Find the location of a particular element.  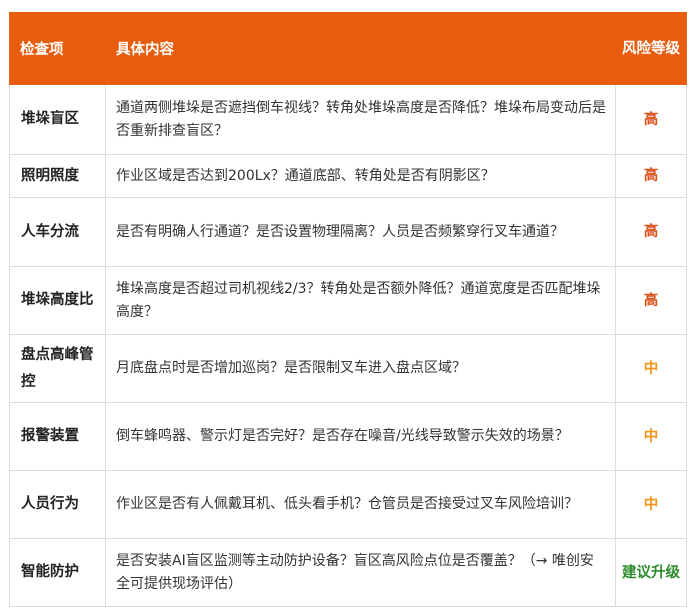

table-row: 人员行为 作业区是否有人佩戴耳机、低头看手机？仓管员是否接受过叉车风险培训？ 中 is located at coordinates (348, 504).